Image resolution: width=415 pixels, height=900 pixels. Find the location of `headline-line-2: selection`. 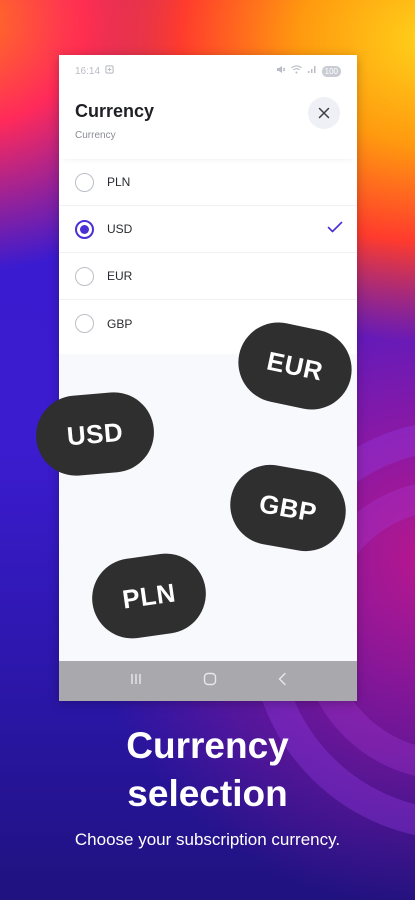

headline-line-2: selection is located at coordinates (207, 793).